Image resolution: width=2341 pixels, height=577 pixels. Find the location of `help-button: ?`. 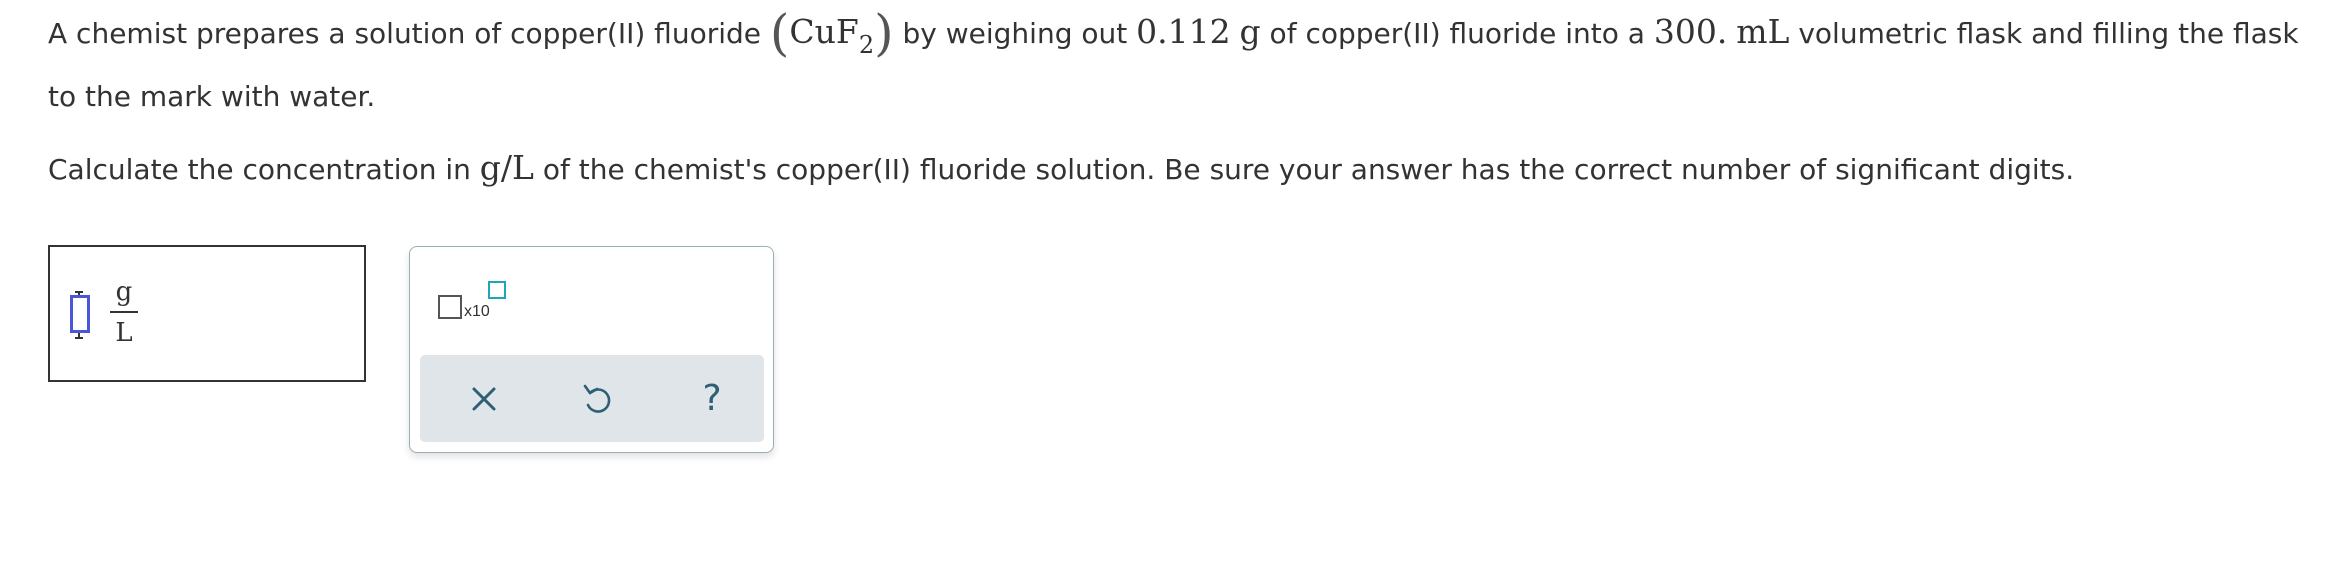

help-button: ? is located at coordinates (712, 399).